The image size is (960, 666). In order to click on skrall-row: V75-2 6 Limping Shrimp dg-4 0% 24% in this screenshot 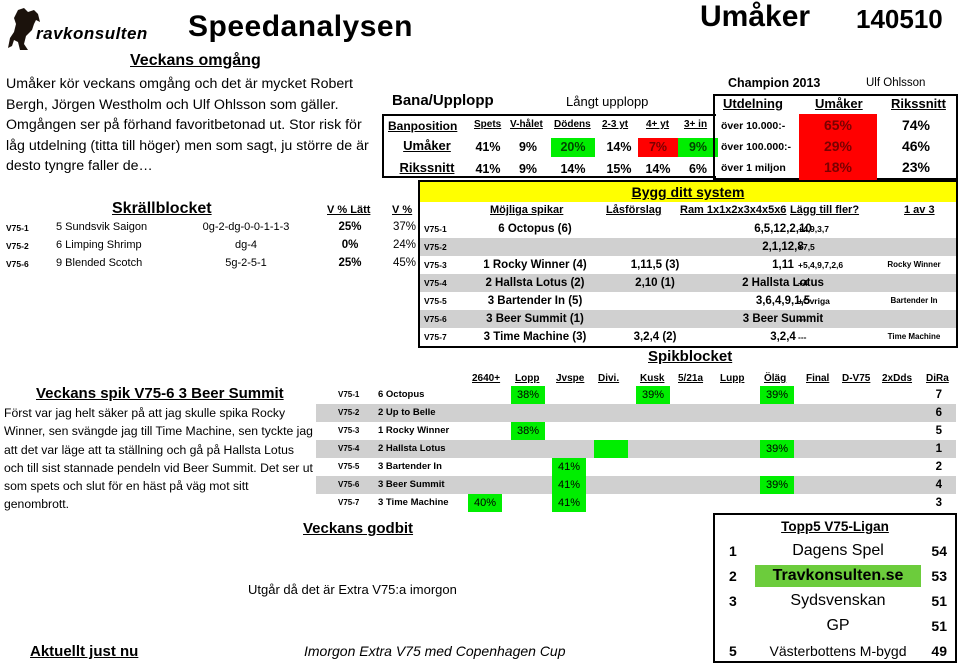, I will do `click(210, 248)`.